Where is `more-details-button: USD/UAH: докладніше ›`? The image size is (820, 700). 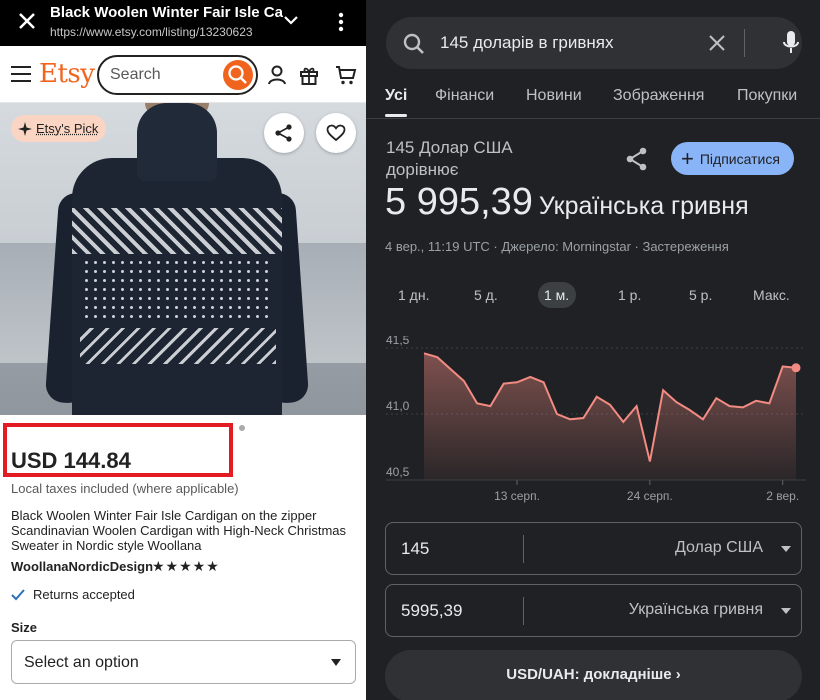 more-details-button: USD/UAH: докладніше › is located at coordinates (593, 675).